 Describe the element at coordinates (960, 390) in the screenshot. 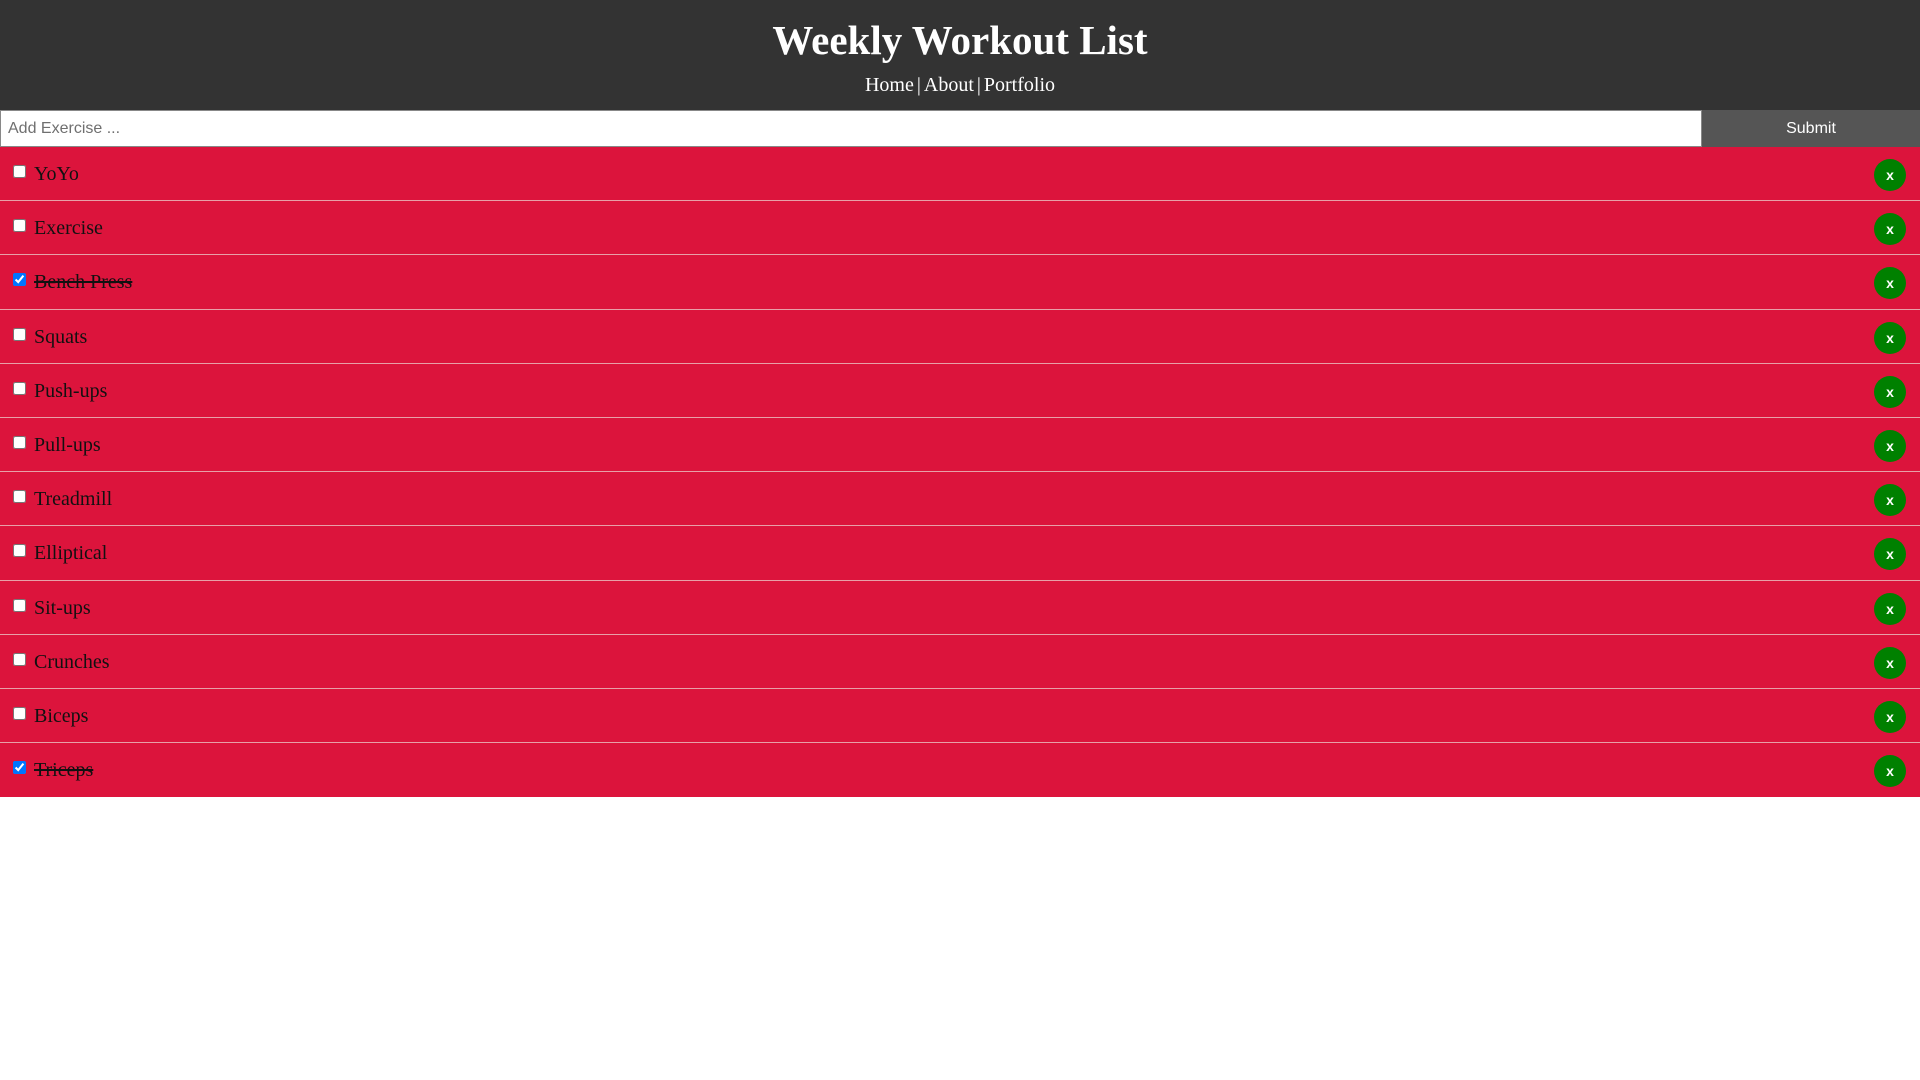

I see `list-item: Push-ups x` at that location.